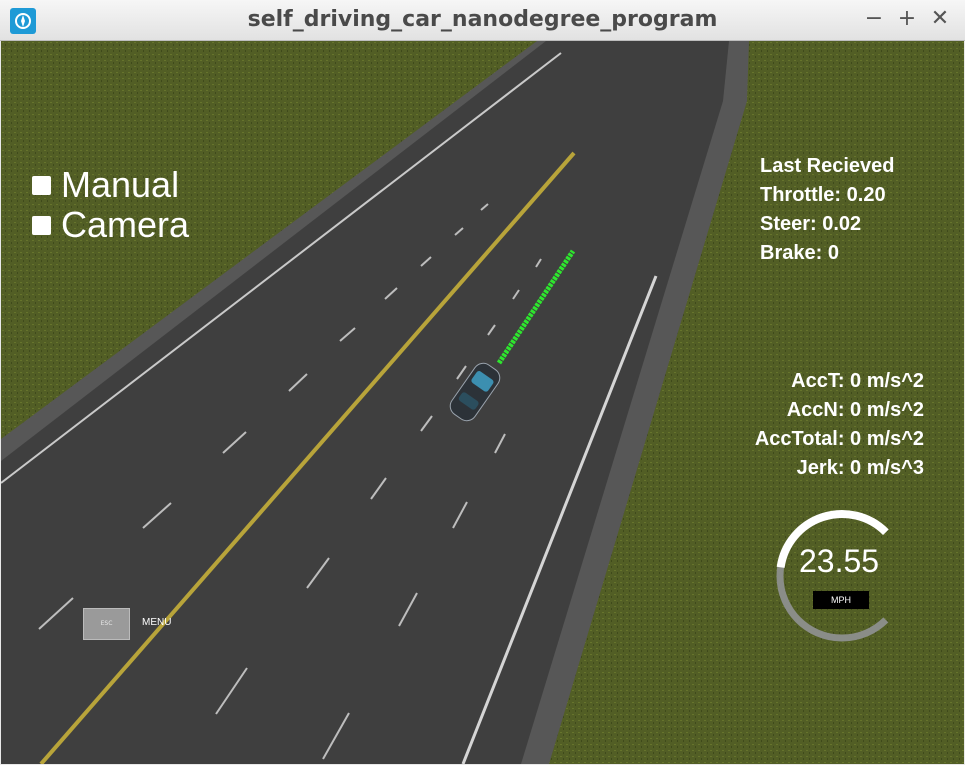  What do you see at coordinates (156, 622) in the screenshot?
I see `menu-label: MENU` at bounding box center [156, 622].